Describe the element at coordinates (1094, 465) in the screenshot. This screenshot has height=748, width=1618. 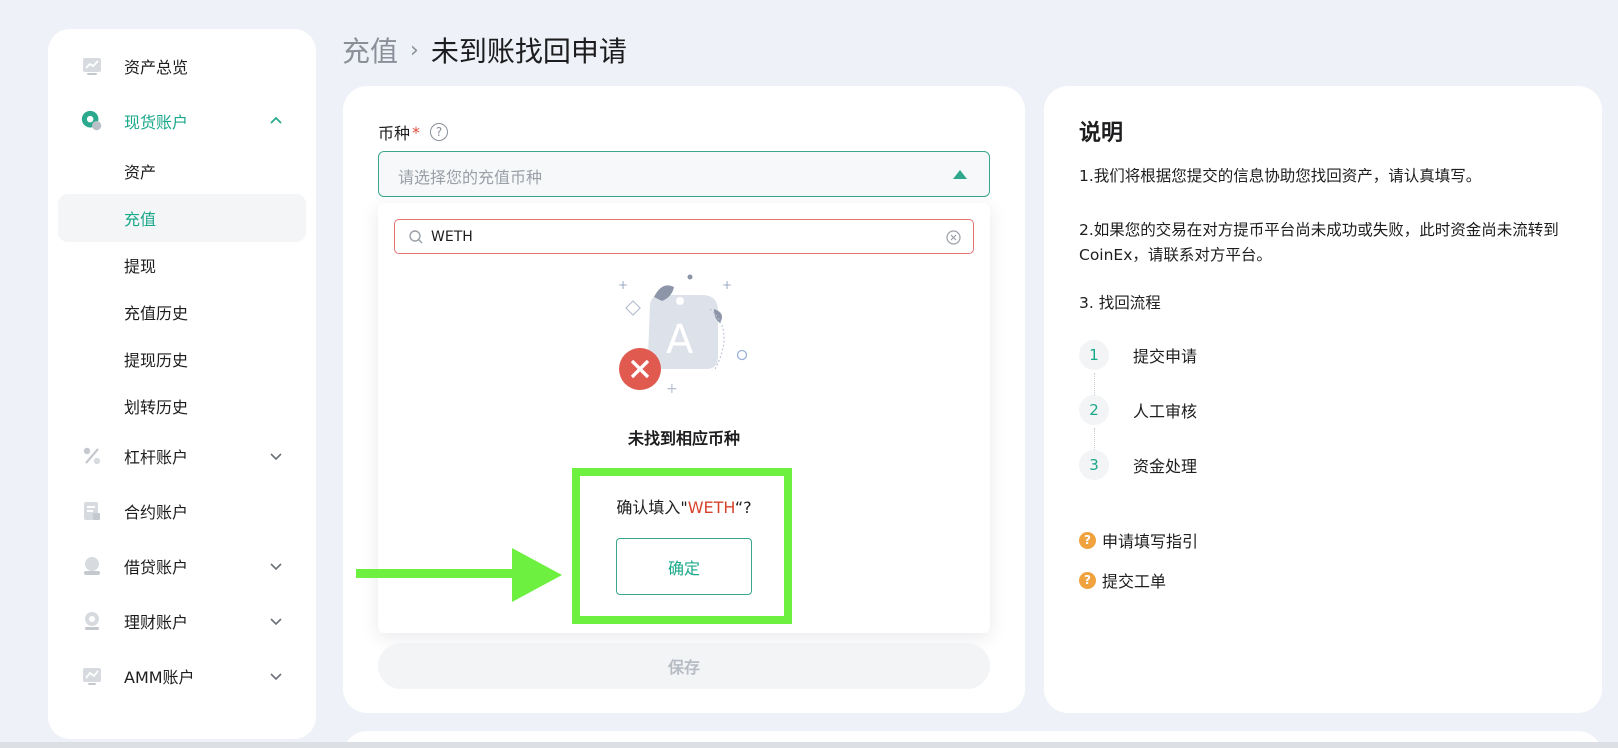
I see `step-number-badge: 3` at that location.